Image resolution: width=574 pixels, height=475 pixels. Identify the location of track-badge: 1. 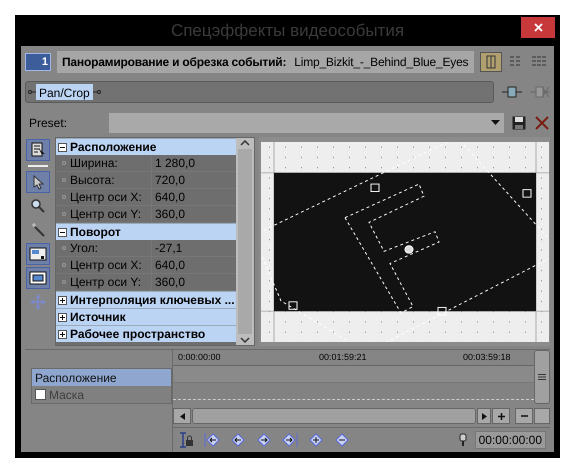
(38, 61).